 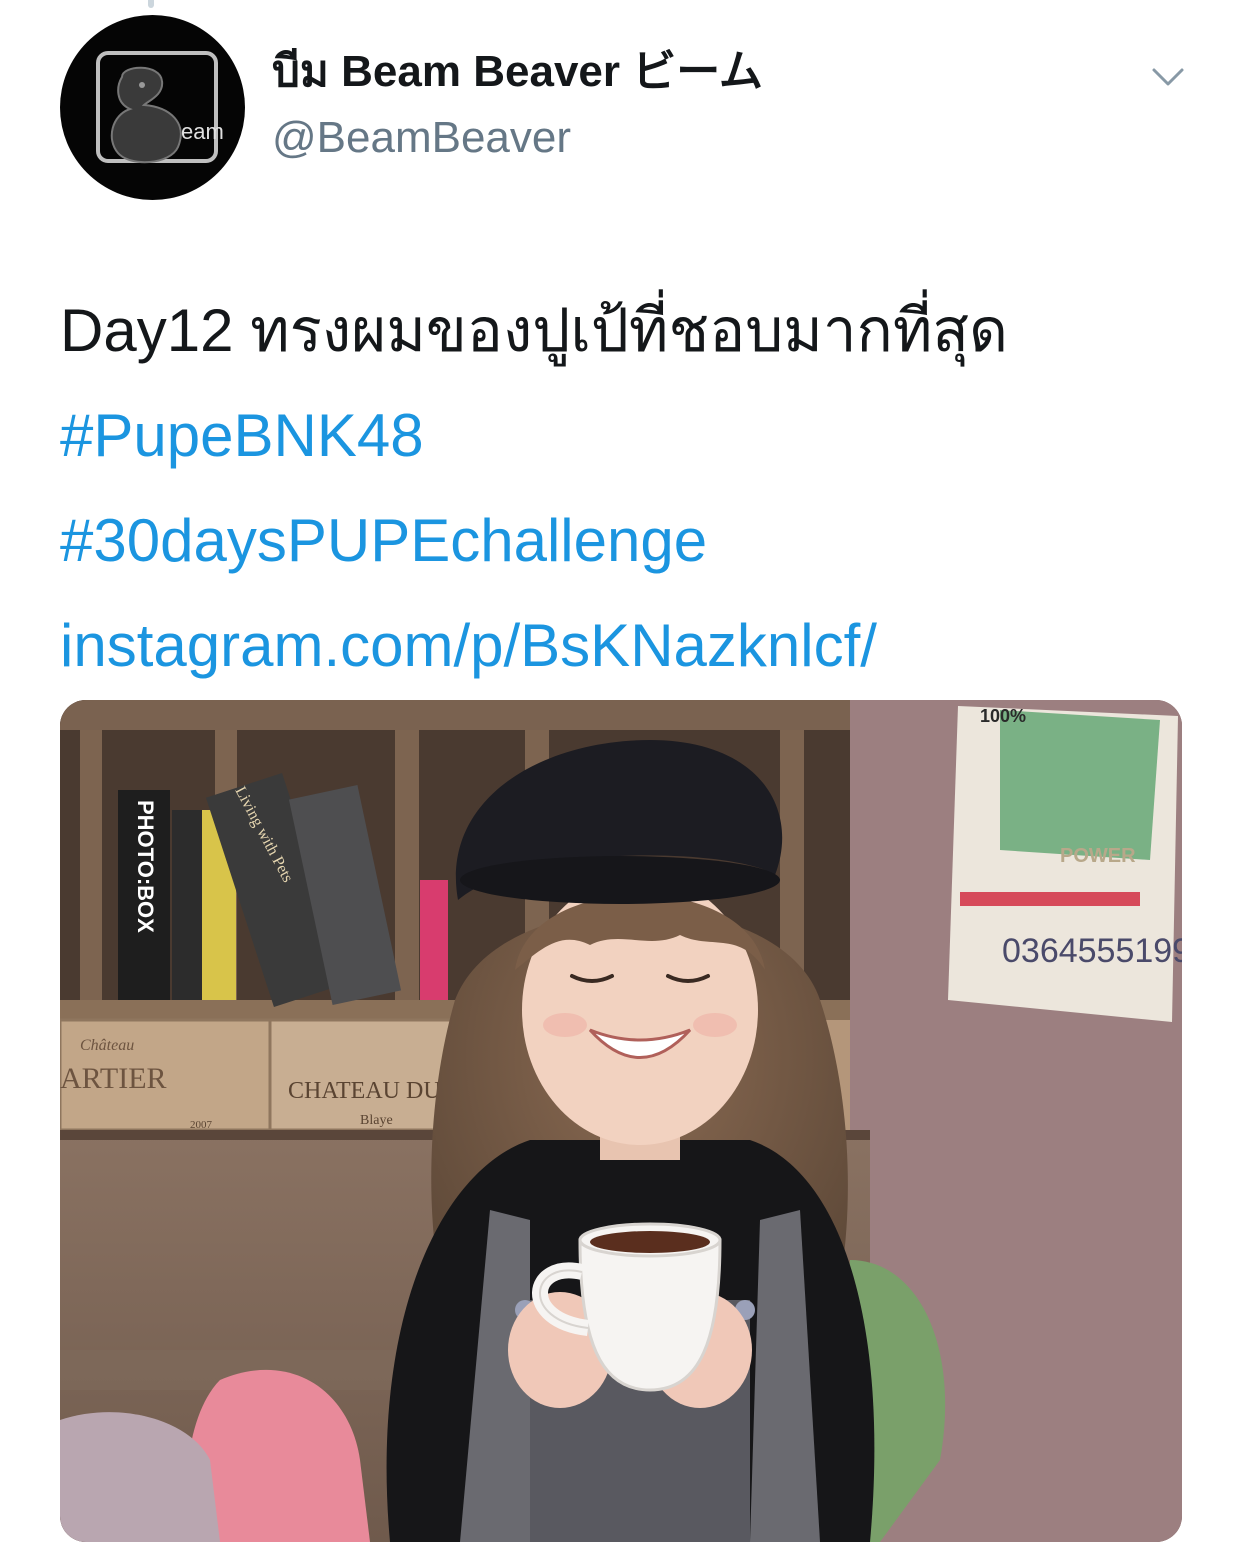 What do you see at coordinates (534, 330) in the screenshot?
I see `tweet-text: Day12 ทรงผมของปูเป้ที่ชอบมากที่สุด` at bounding box center [534, 330].